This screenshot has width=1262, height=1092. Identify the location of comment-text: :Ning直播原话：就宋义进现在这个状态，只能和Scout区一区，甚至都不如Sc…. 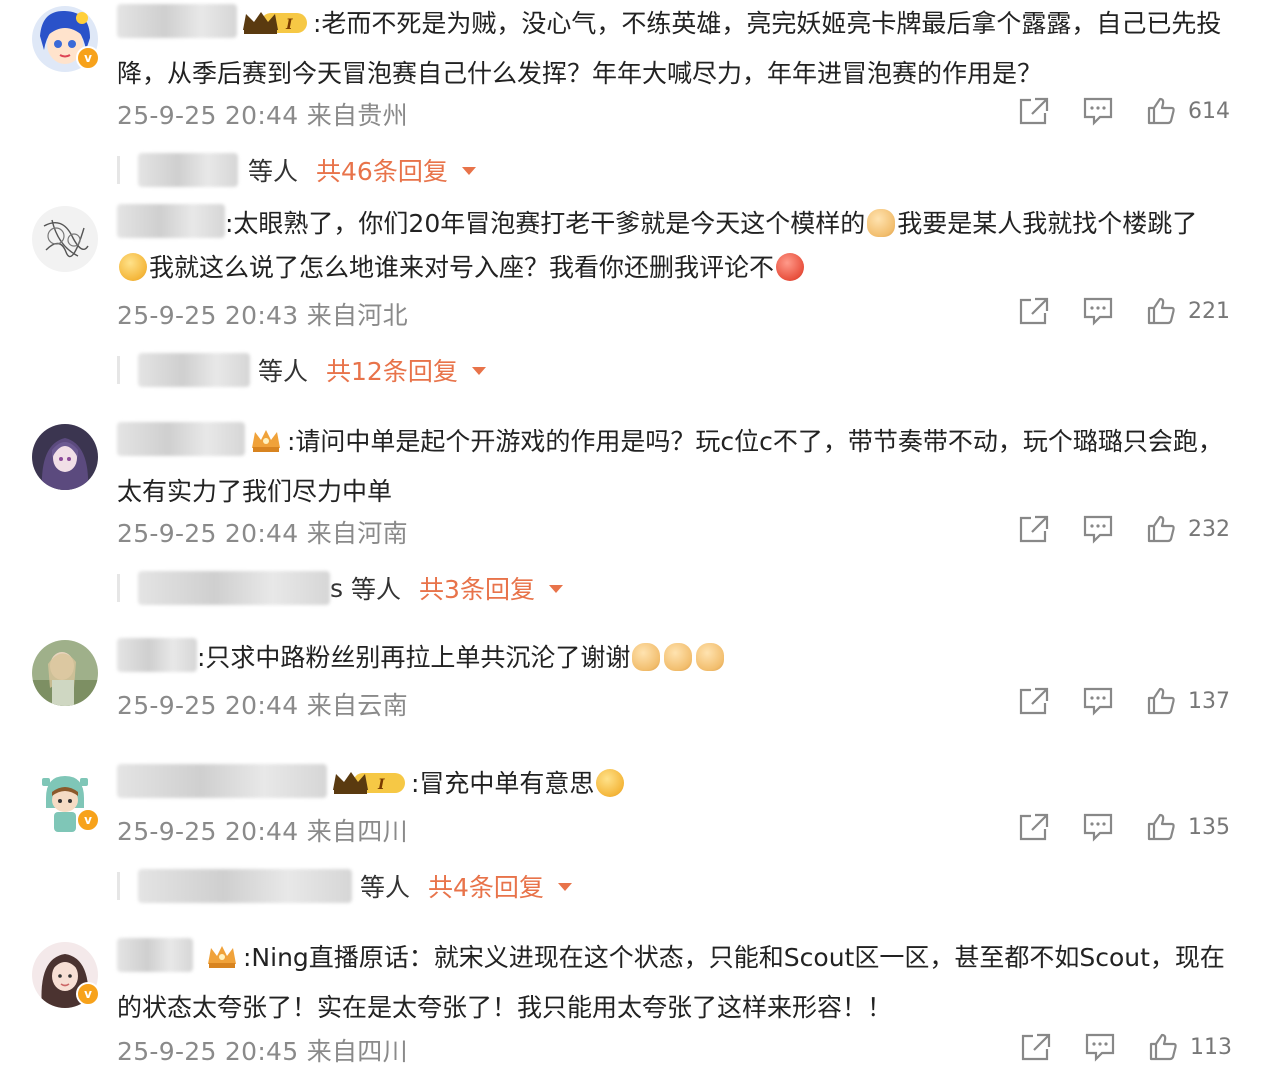
(672, 983).